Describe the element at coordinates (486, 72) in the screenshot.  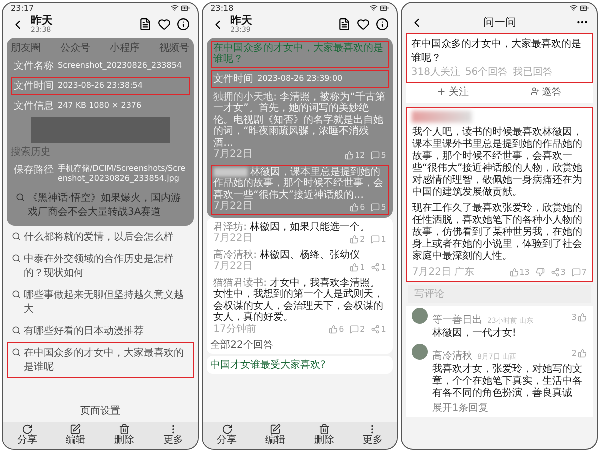
I see `question-meta: 56个回答` at that location.